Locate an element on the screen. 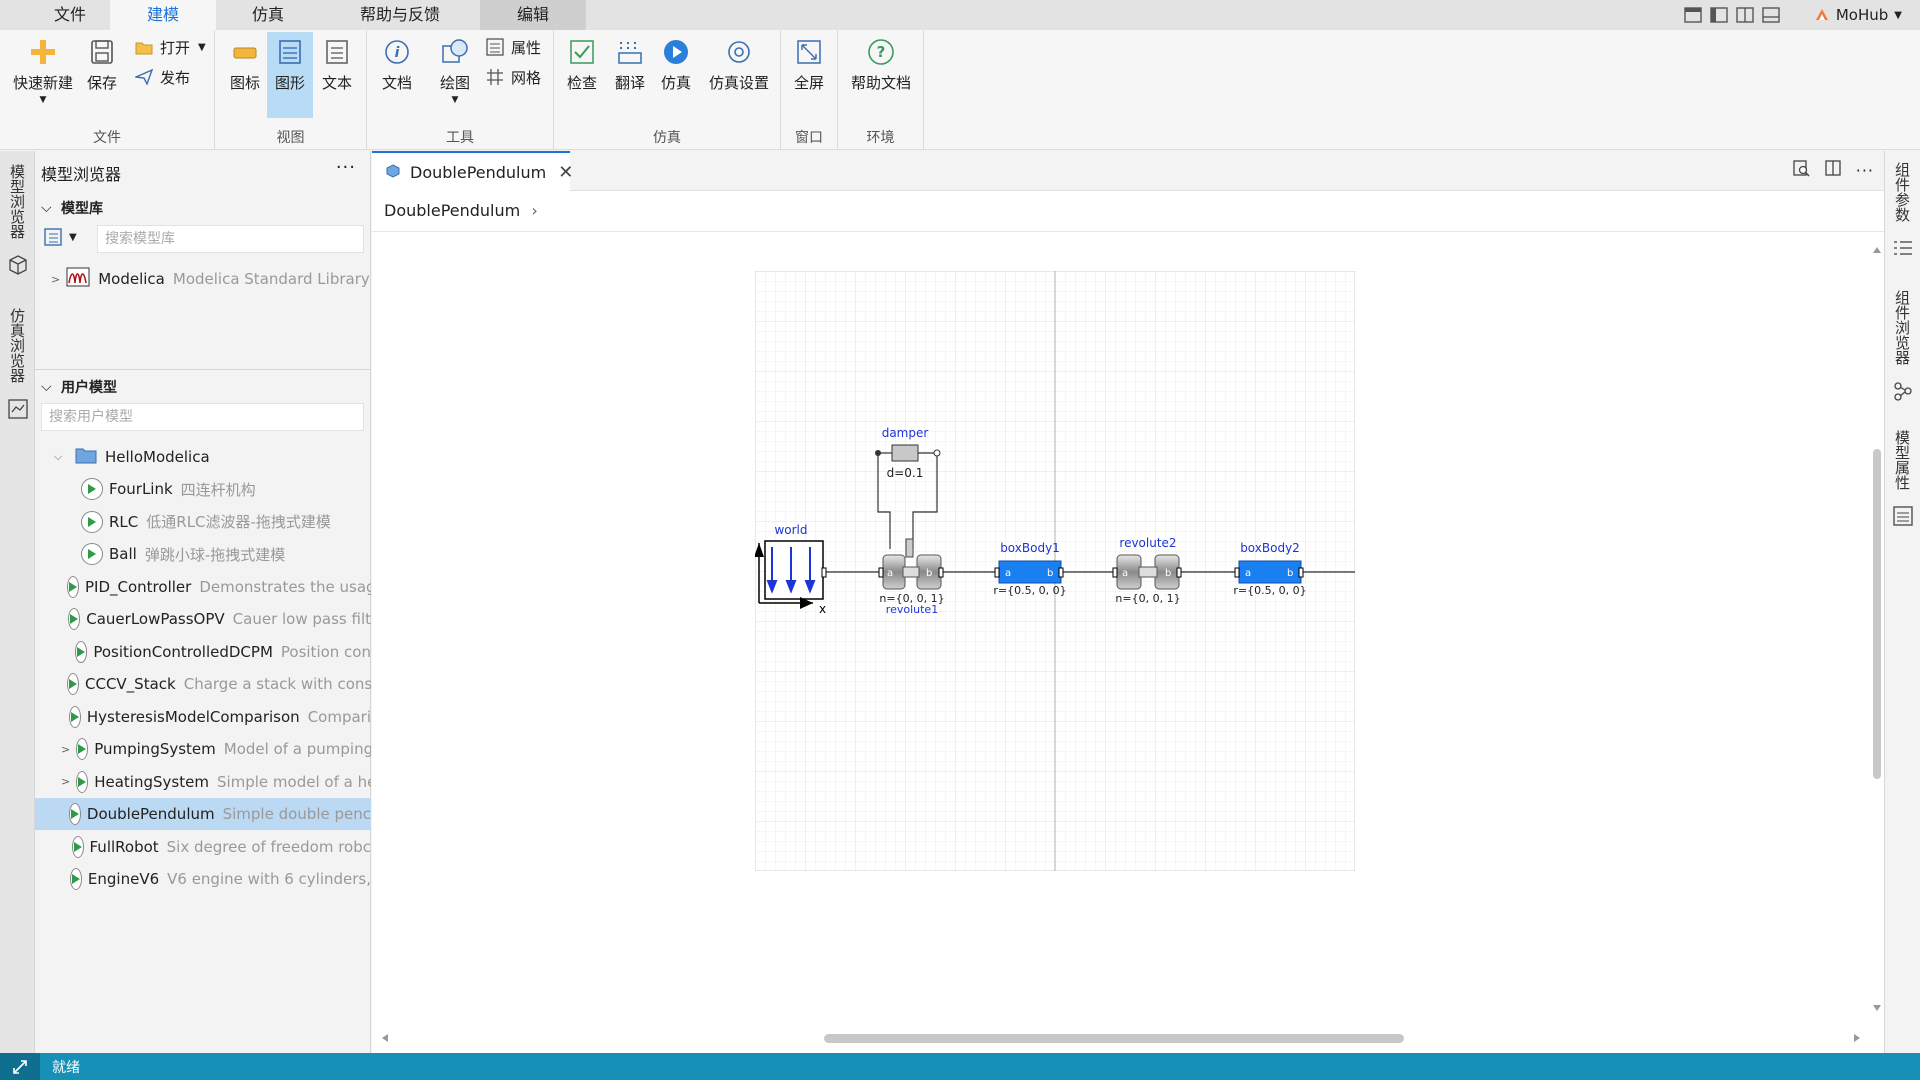  doc-button: i 文档 is located at coordinates (397, 75).